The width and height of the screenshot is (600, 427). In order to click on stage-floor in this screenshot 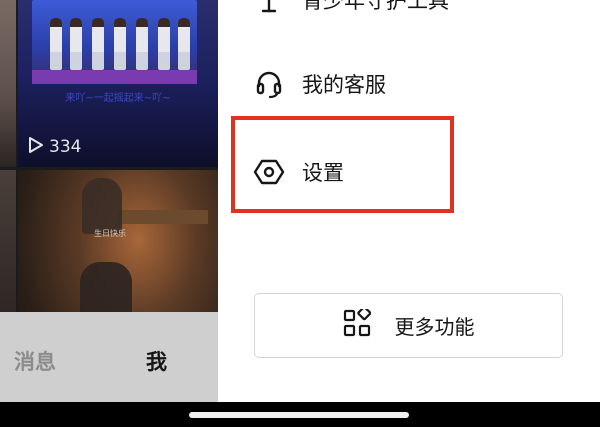, I will do `click(114, 77)`.